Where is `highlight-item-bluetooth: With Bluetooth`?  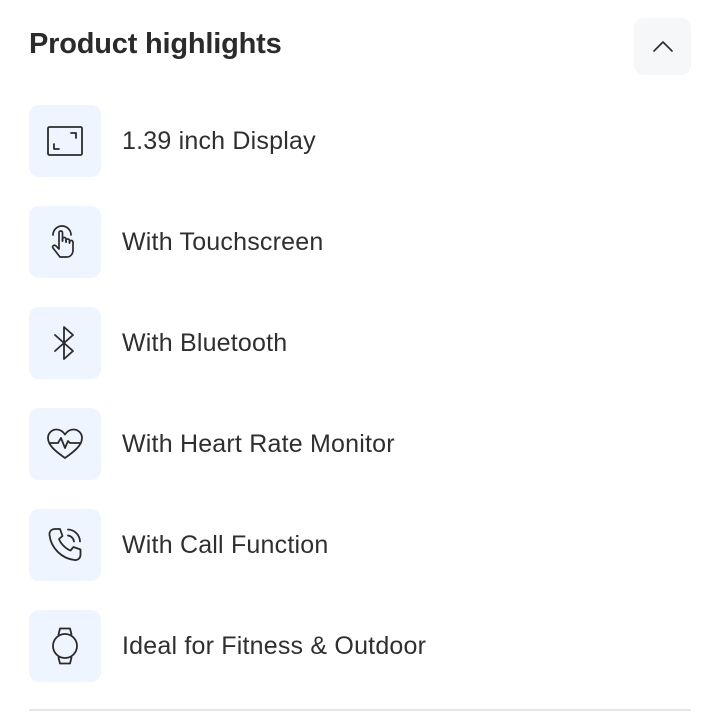
highlight-item-bluetooth: With Bluetooth is located at coordinates (360, 343).